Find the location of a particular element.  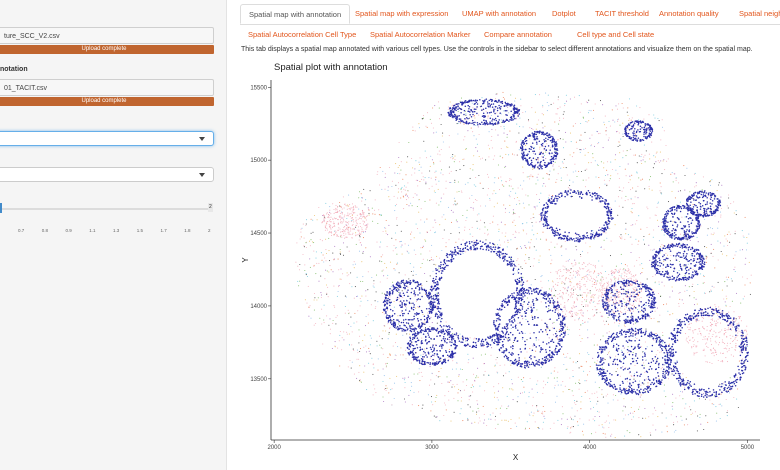

tab-umap-with-annotation: UMAP with annotation is located at coordinates (499, 14).